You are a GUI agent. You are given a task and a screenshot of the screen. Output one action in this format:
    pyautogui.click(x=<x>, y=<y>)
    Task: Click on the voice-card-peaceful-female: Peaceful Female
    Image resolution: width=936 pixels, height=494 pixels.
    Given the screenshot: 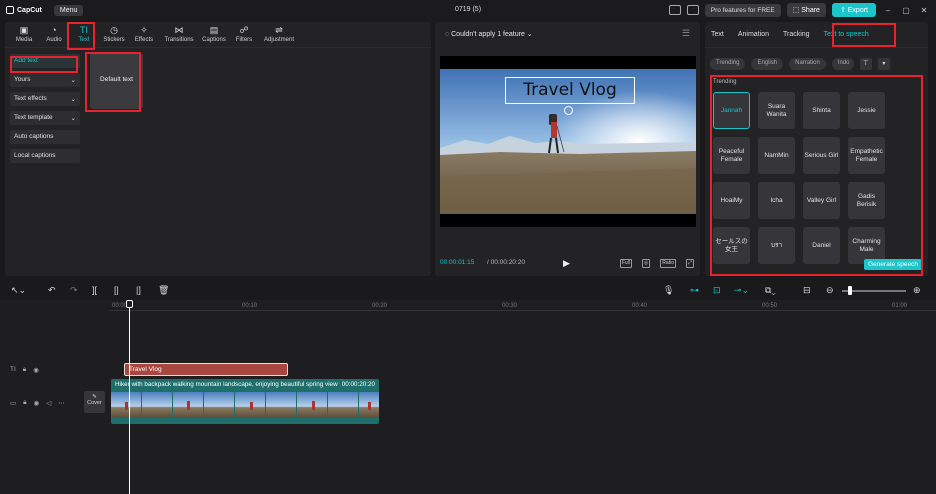 What is the action you would take?
    pyautogui.click(x=731, y=155)
    